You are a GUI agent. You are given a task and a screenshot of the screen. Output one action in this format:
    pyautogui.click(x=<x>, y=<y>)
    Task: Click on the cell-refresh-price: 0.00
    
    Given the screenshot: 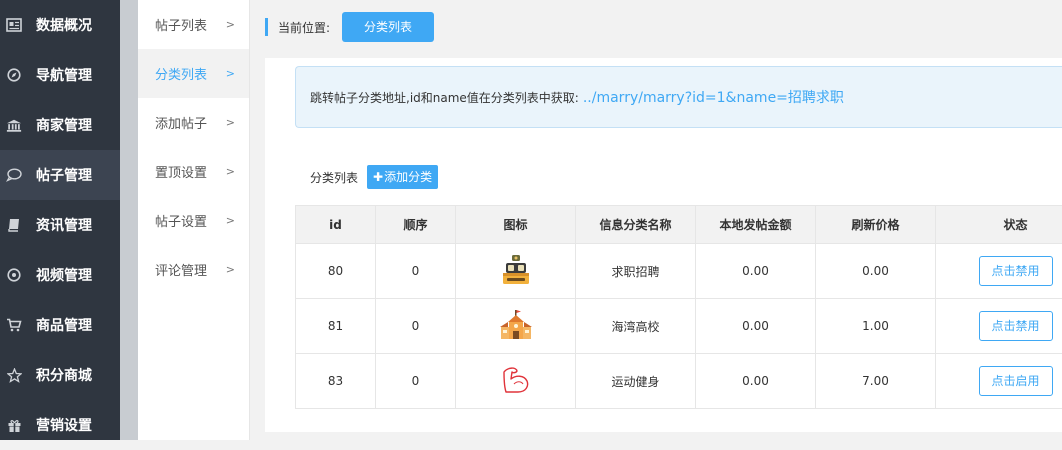 What is the action you would take?
    pyautogui.click(x=876, y=271)
    